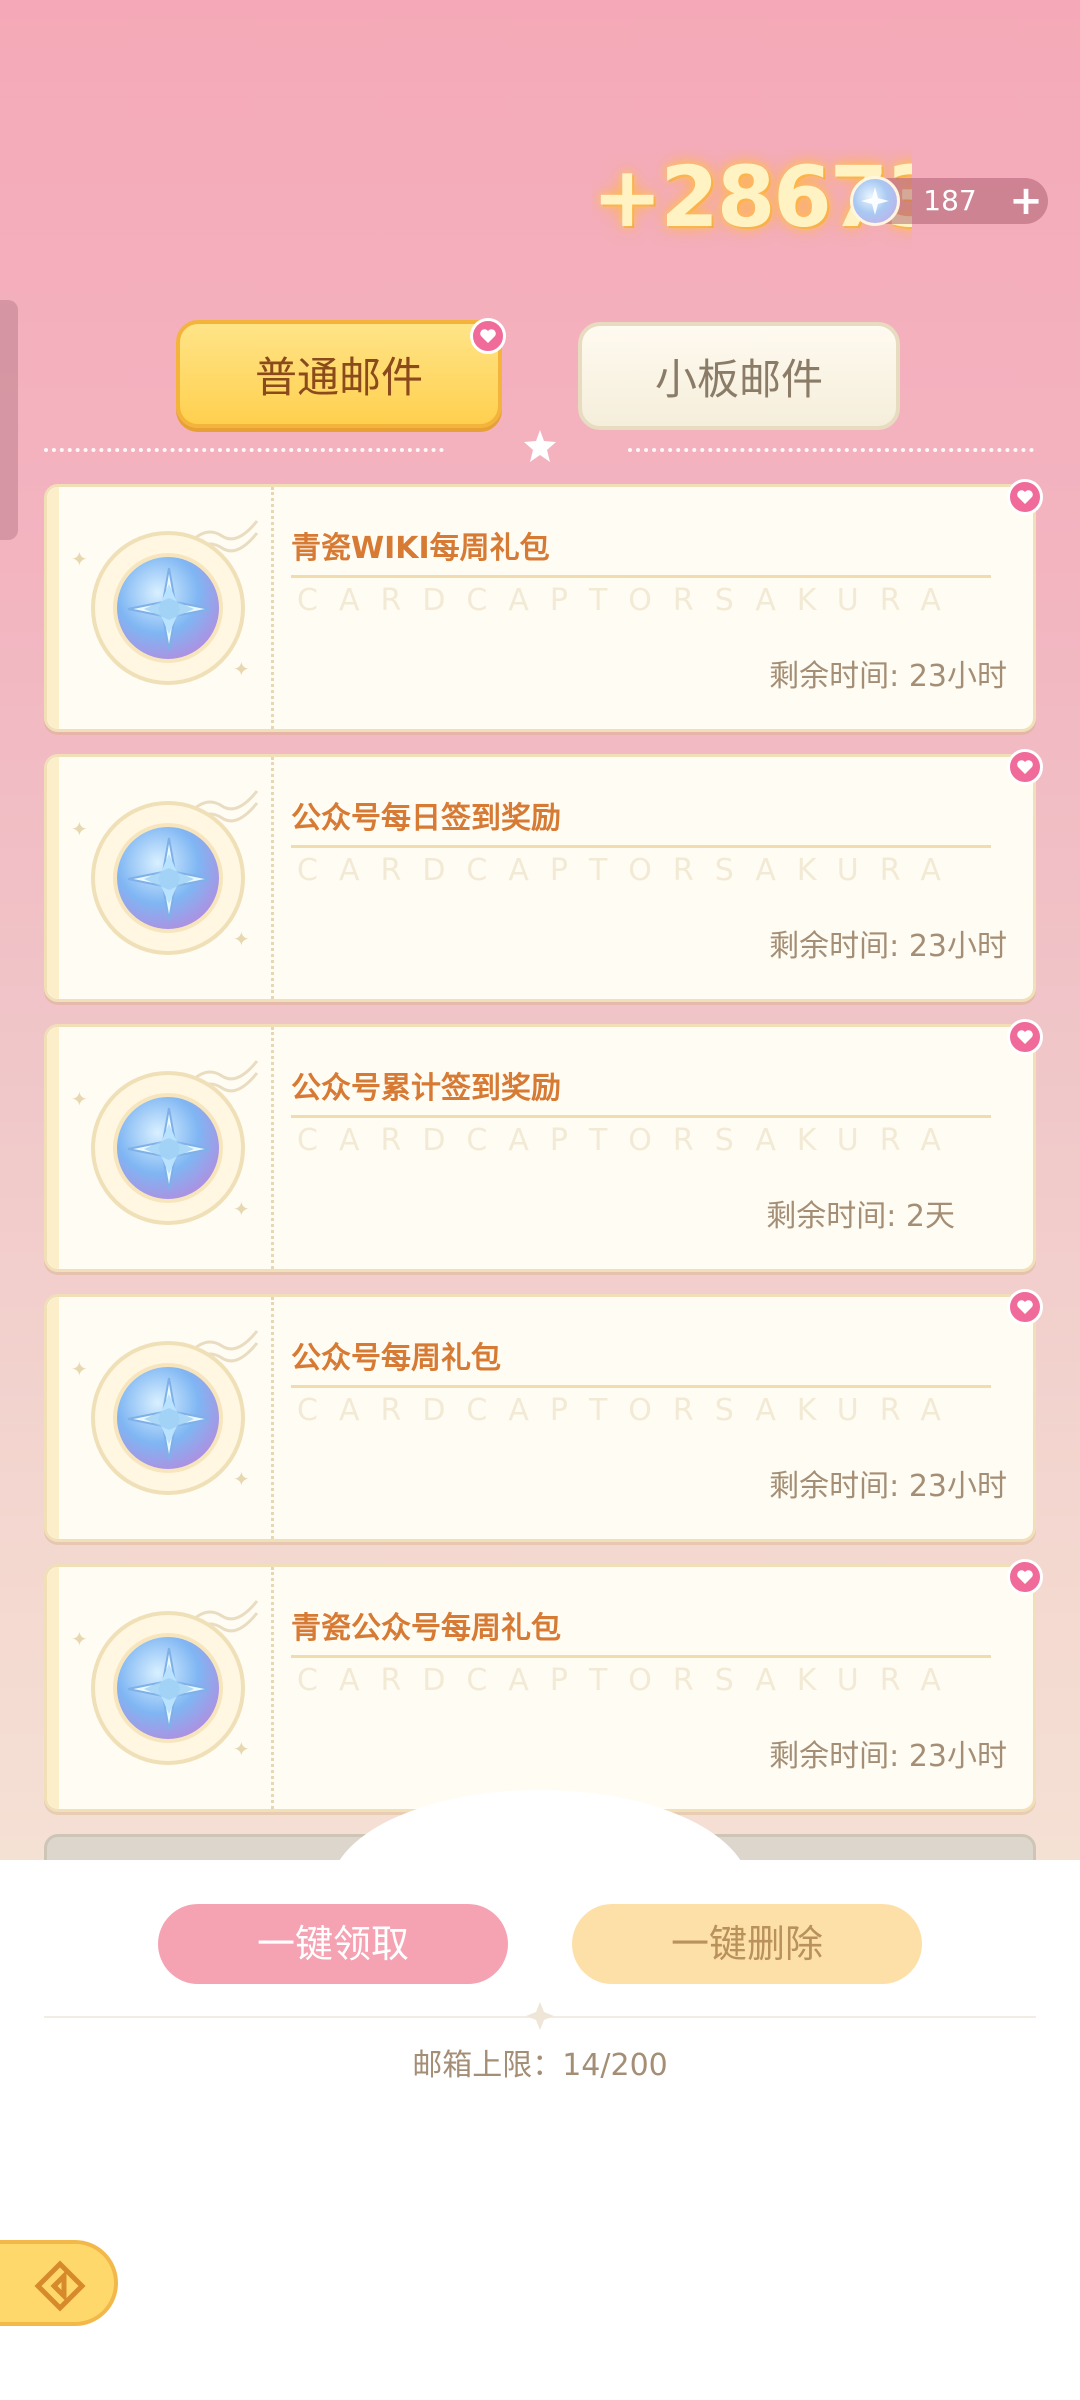 The width and height of the screenshot is (1080, 2400). I want to click on back-arrow-icon, so click(60, 2286).